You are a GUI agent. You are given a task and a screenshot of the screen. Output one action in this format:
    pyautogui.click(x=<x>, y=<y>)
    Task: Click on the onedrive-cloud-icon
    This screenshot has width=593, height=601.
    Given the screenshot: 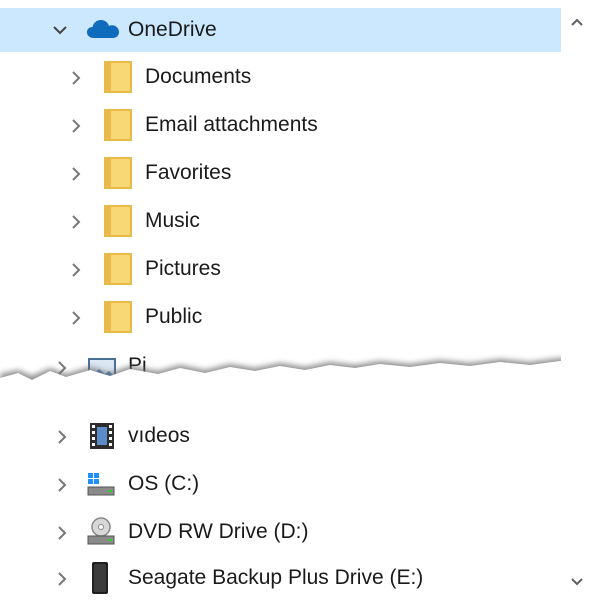 What is the action you would take?
    pyautogui.click(x=103, y=32)
    